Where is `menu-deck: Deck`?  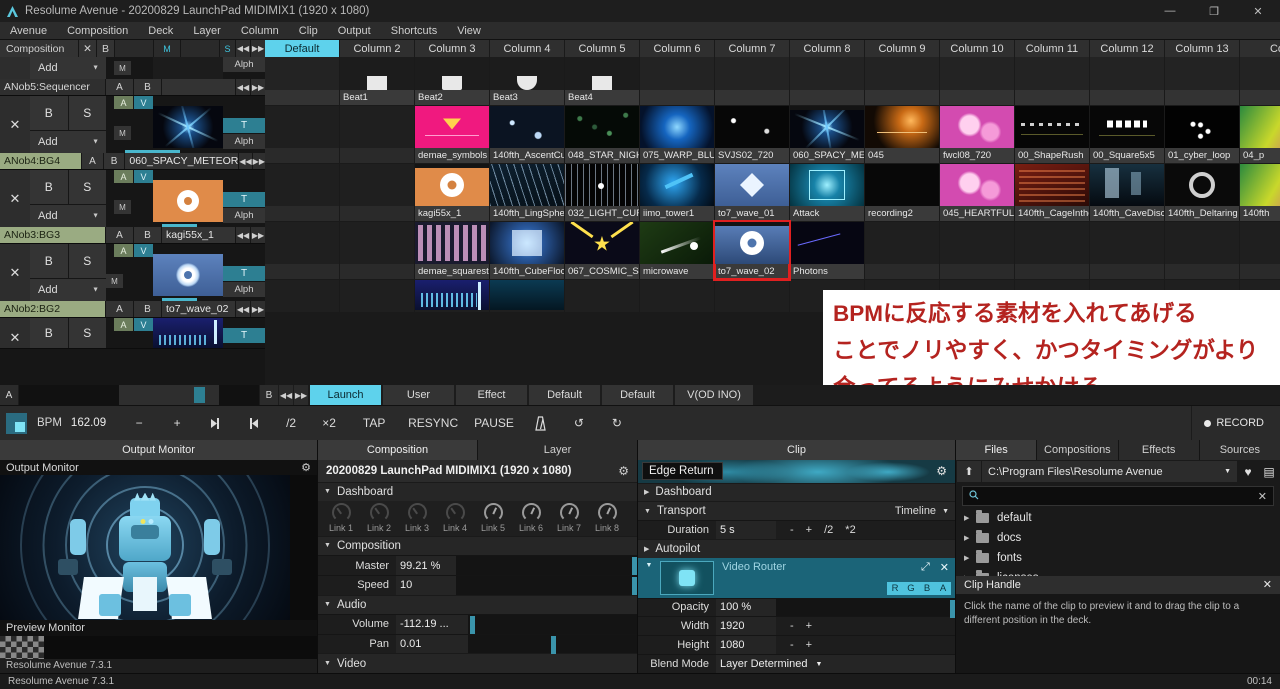
menu-deck: Deck is located at coordinates (160, 31).